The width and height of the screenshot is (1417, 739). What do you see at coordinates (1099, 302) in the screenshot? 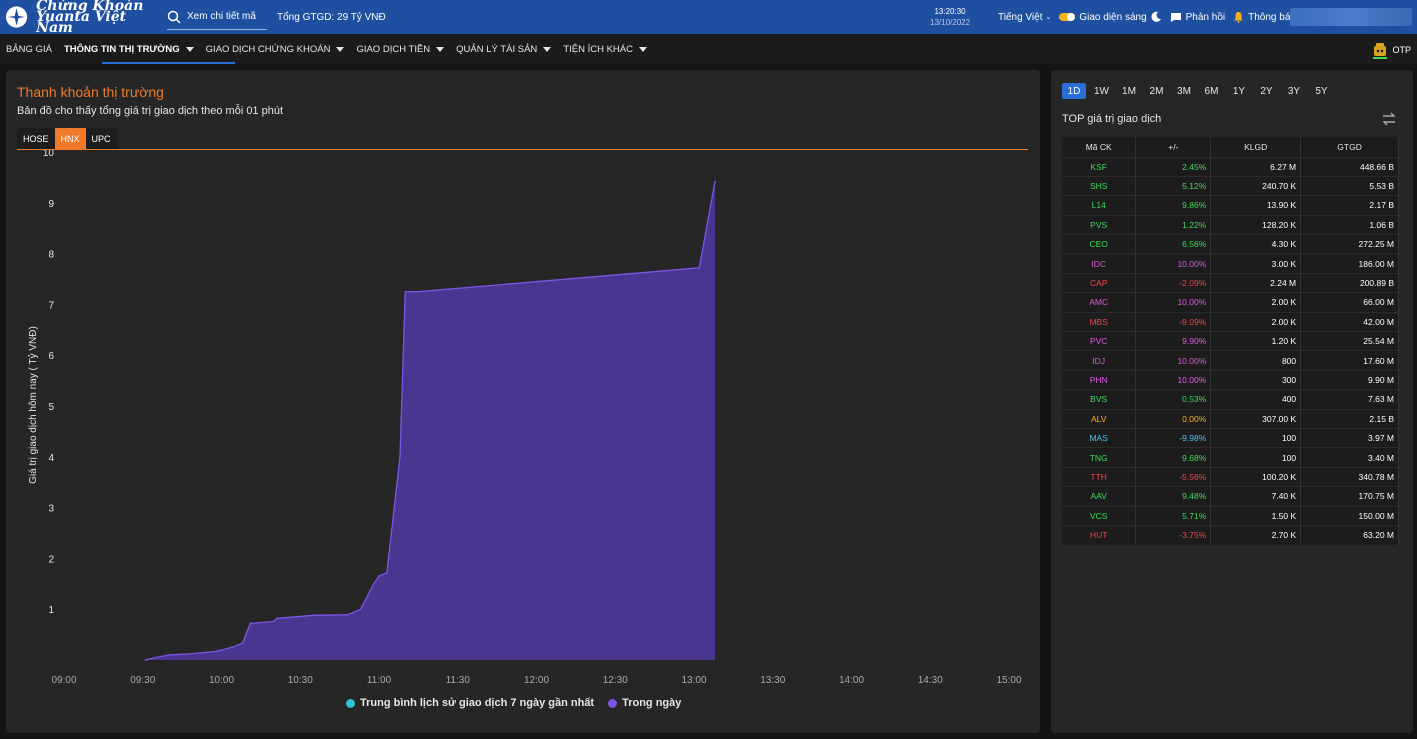
I see `cell-symbol: AMC` at bounding box center [1099, 302].